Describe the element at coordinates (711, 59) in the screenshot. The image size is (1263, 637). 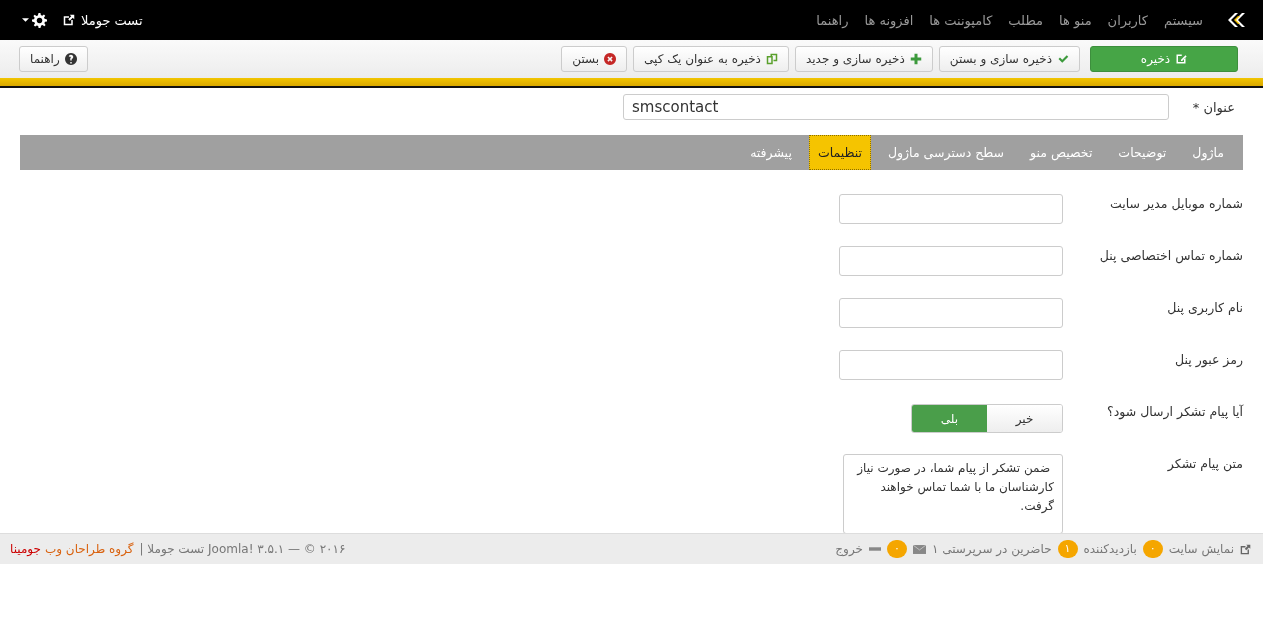
I see `toolbar-button: ذخیره به عنوان یک کپی` at that location.